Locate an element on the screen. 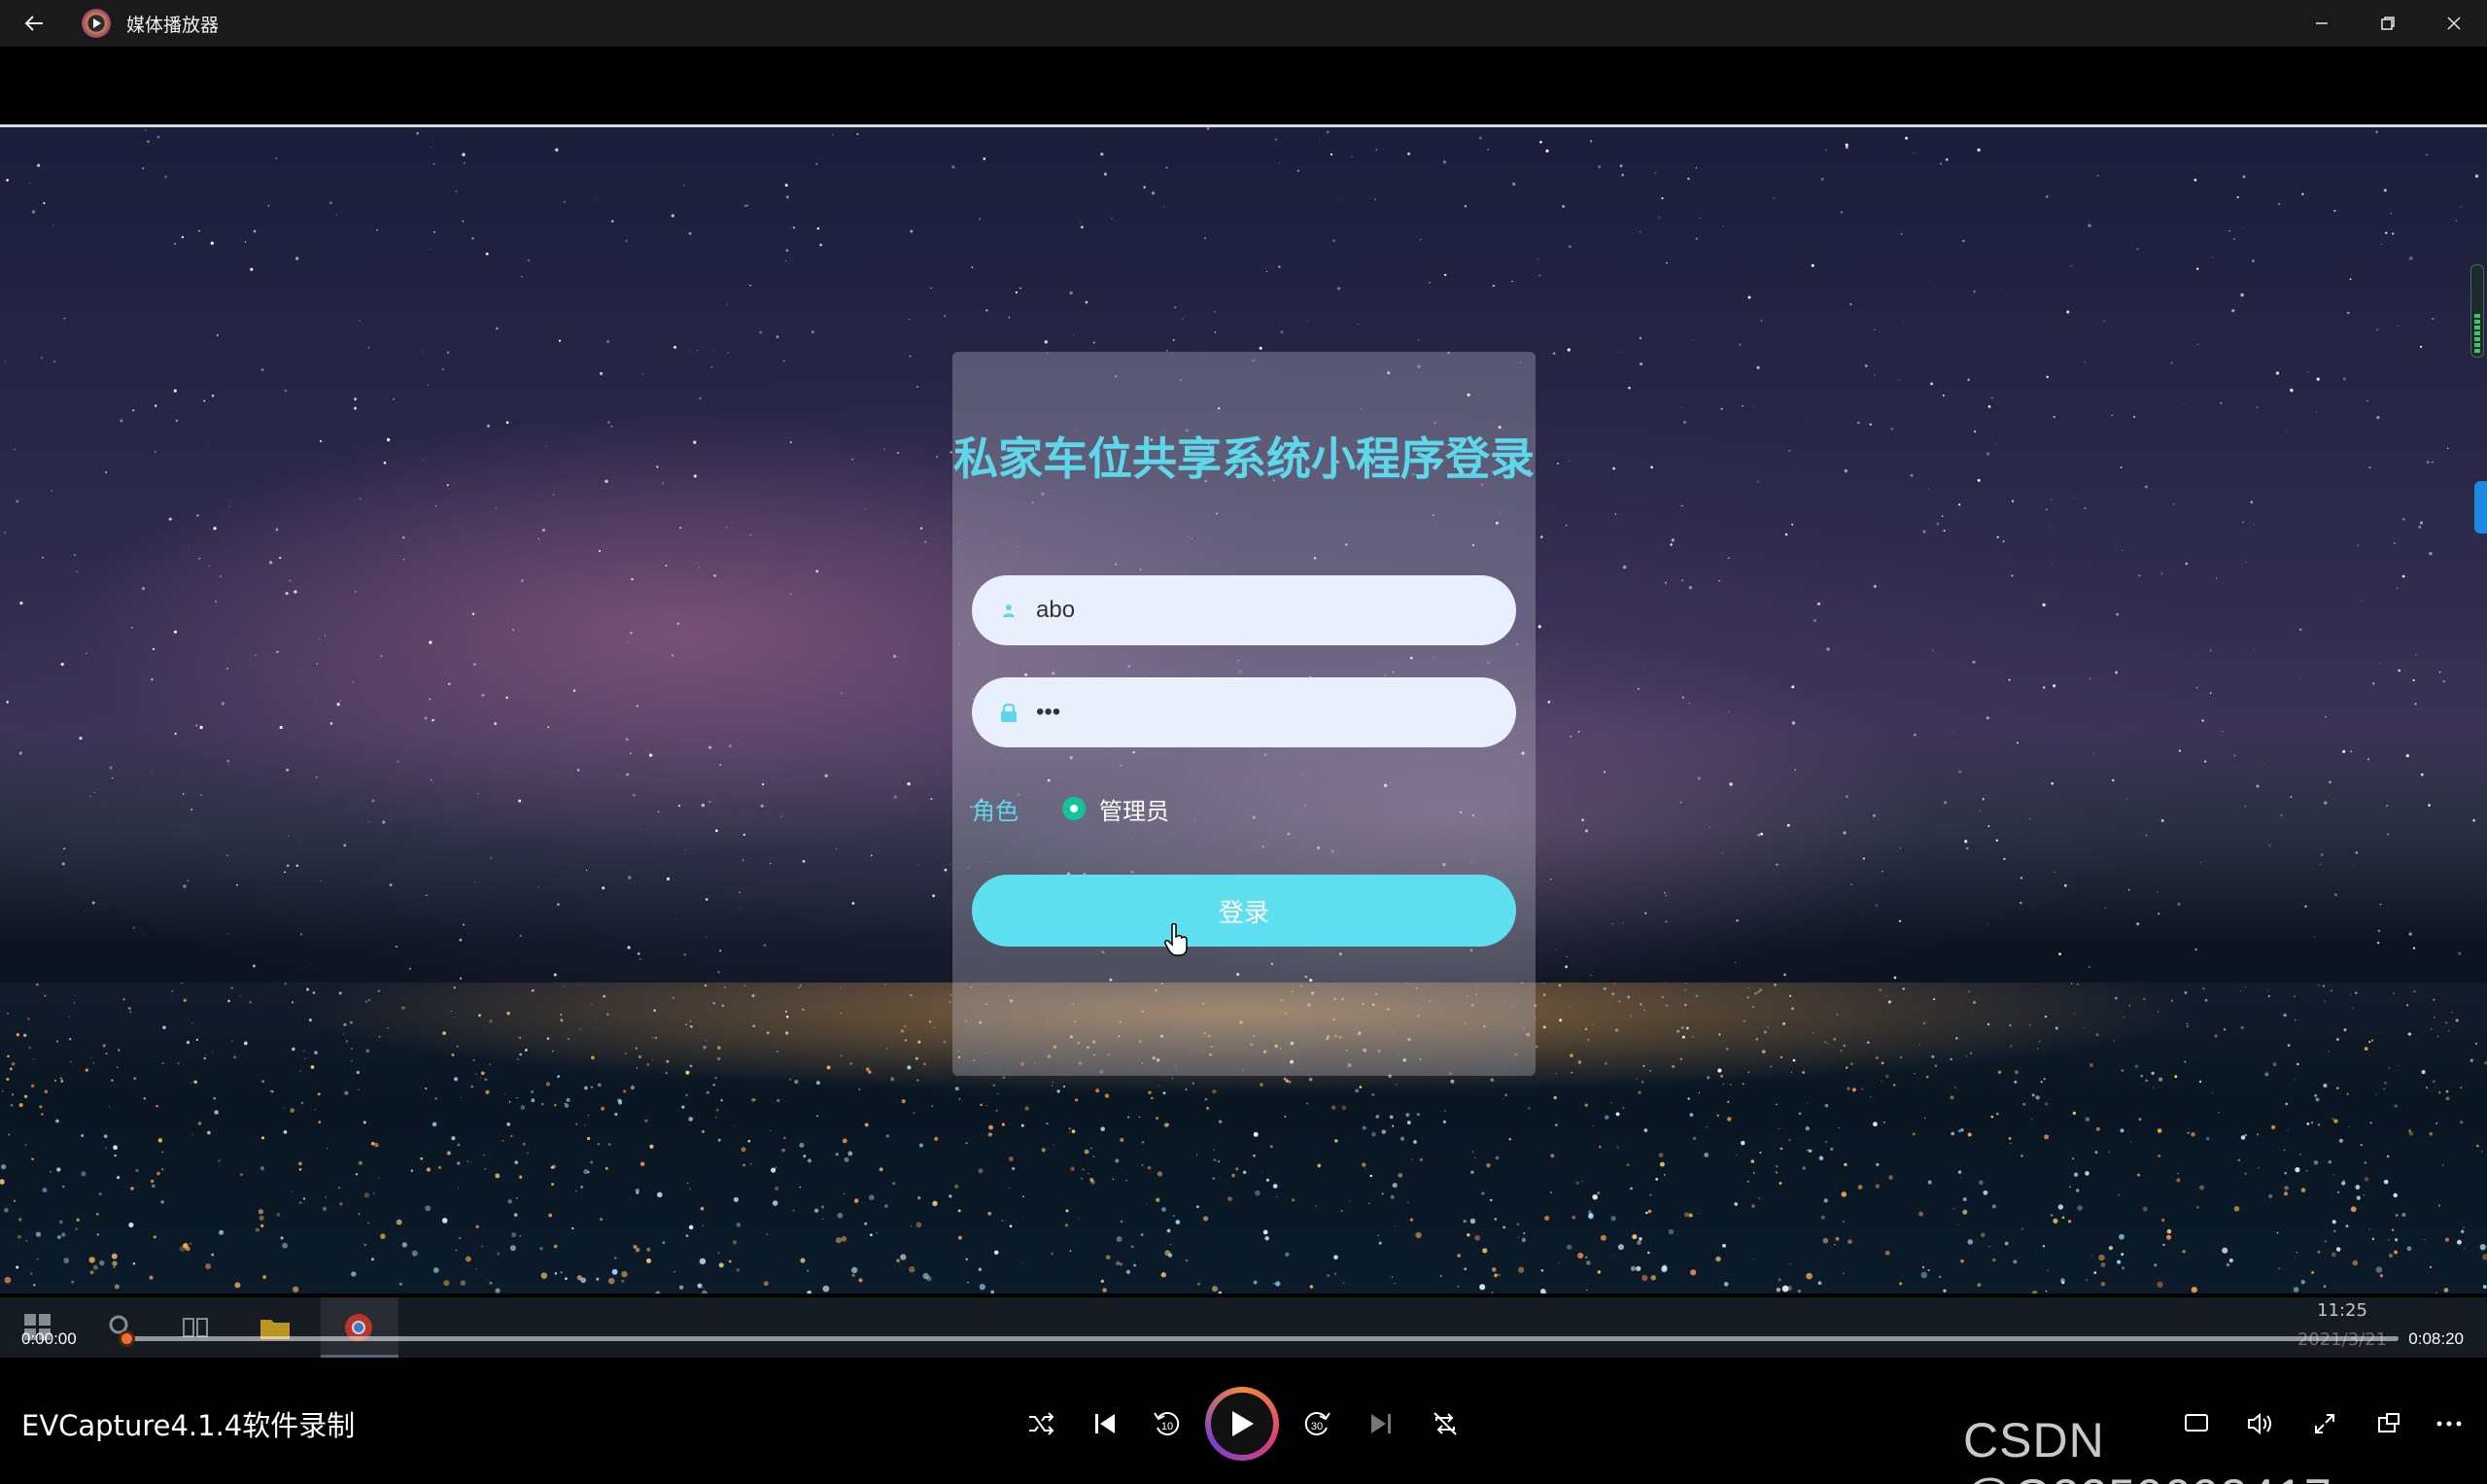 This screenshot has height=1484, width=2487. repeat-off-icon is located at coordinates (1445, 1423).